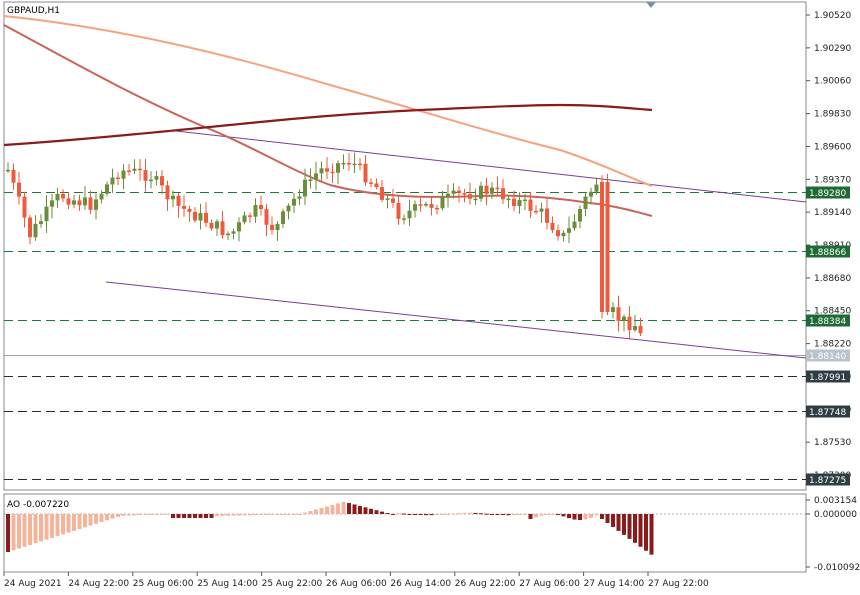  I want to click on symbol-timeframe-label: GBPAUD,H1, so click(33, 11).